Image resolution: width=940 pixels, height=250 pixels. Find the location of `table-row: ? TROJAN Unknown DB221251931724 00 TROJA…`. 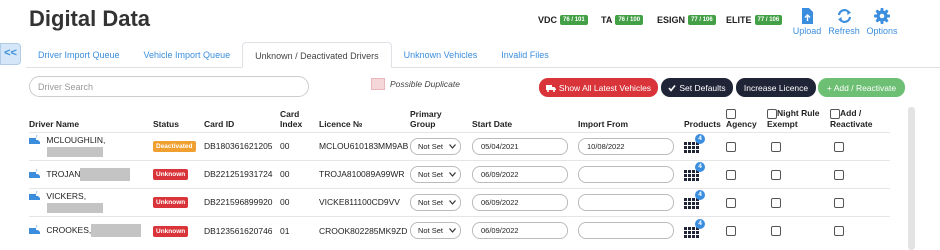

table-row: ? TROJAN Unknown DB221251931724 00 TROJA… is located at coordinates (459, 174).